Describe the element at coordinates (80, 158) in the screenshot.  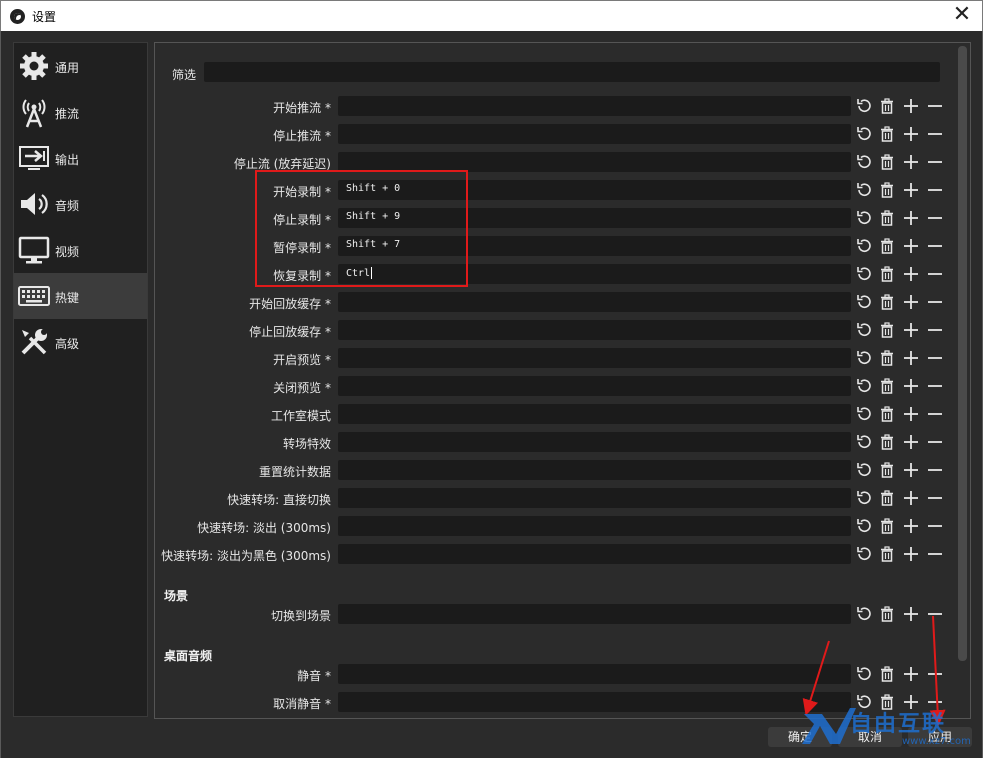
I see `sidebar-item-output: 输出` at that location.